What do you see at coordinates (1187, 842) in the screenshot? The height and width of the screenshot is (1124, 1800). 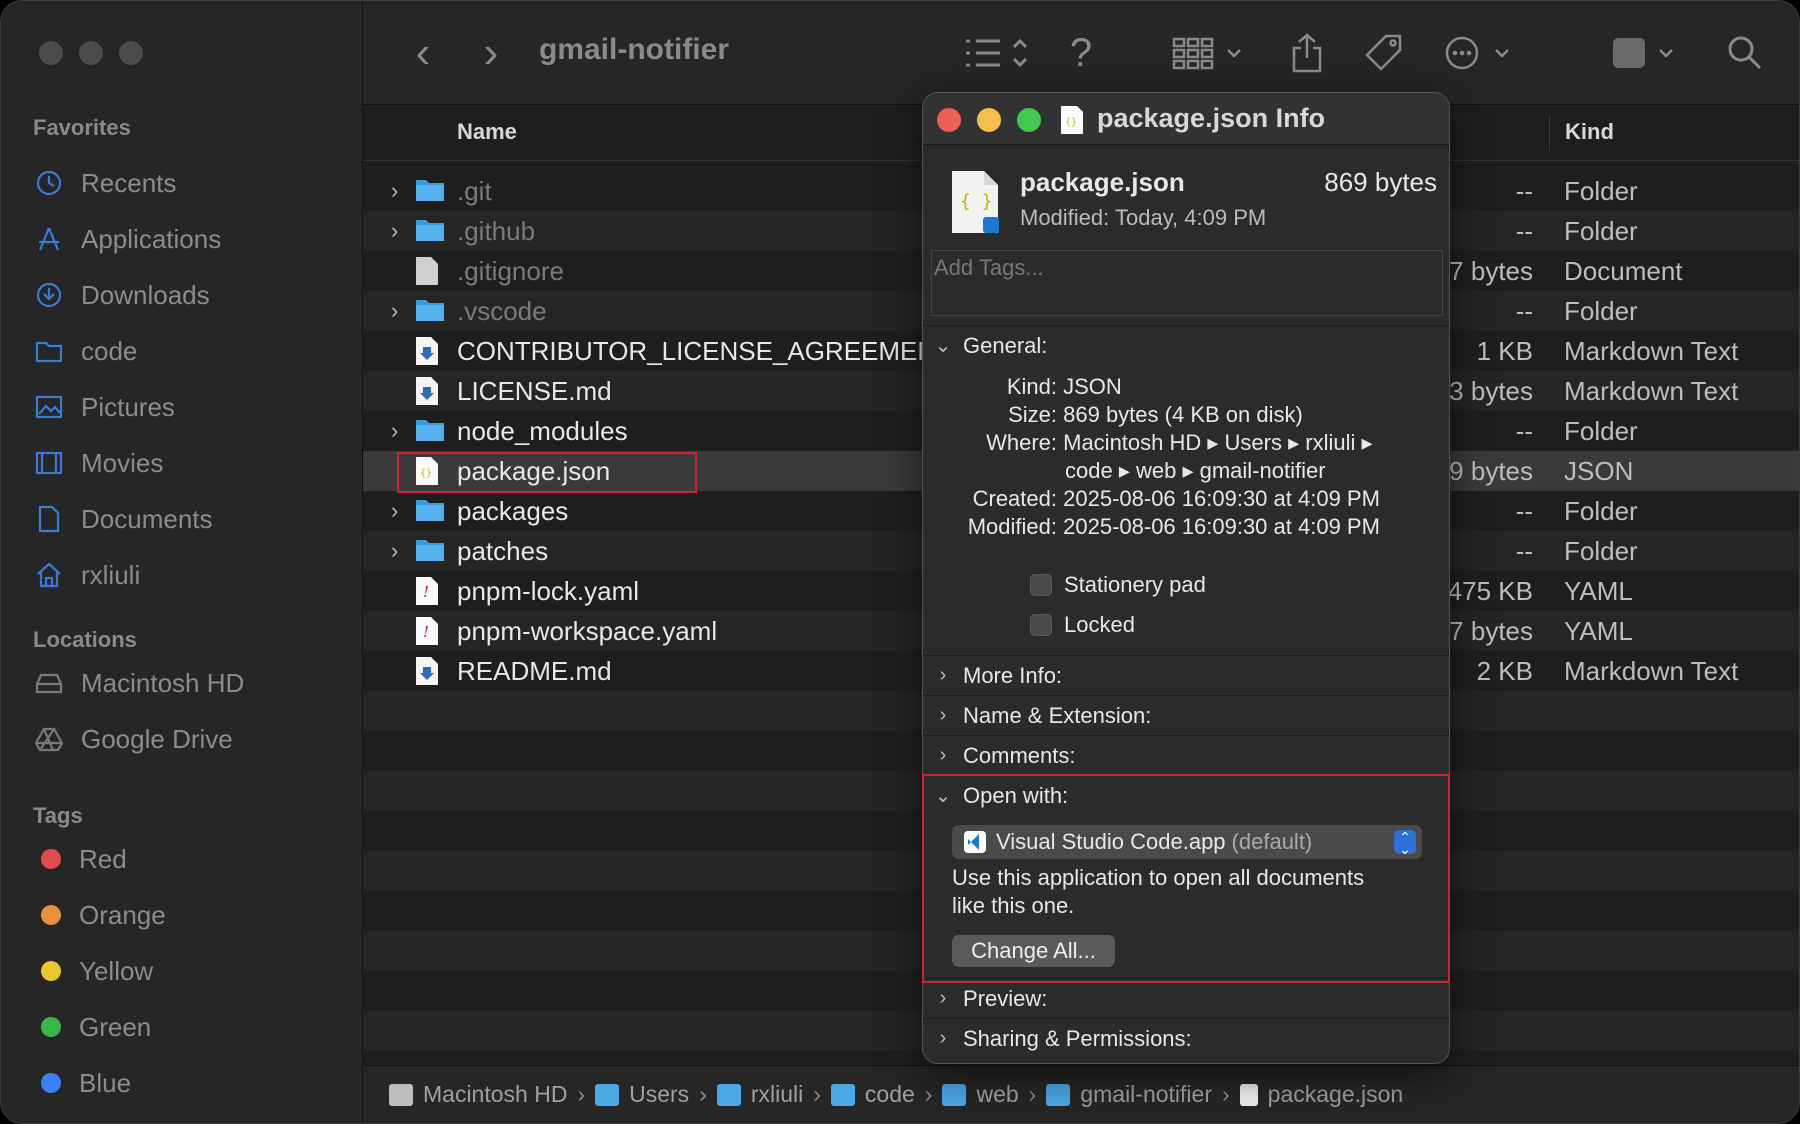 I see `open-with-popup: Visual Studio Code.app (default) ⌃ ⌄` at bounding box center [1187, 842].